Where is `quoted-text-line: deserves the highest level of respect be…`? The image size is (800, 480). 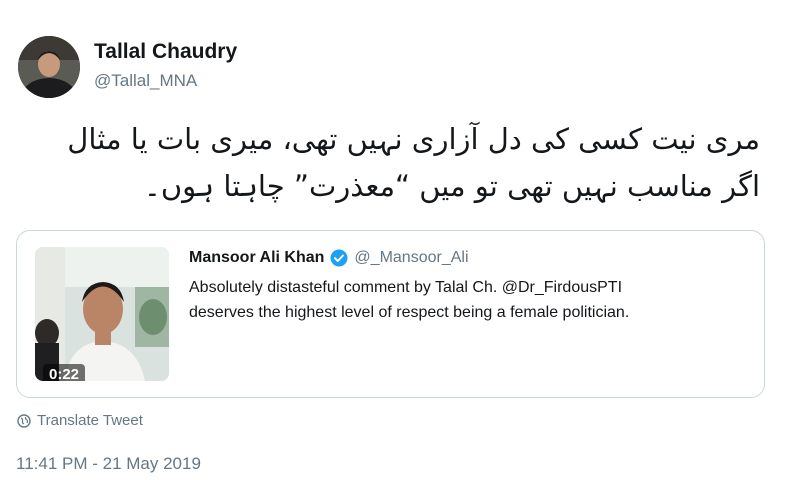 quoted-text-line: deserves the highest level of respect be… is located at coordinates (409, 312).